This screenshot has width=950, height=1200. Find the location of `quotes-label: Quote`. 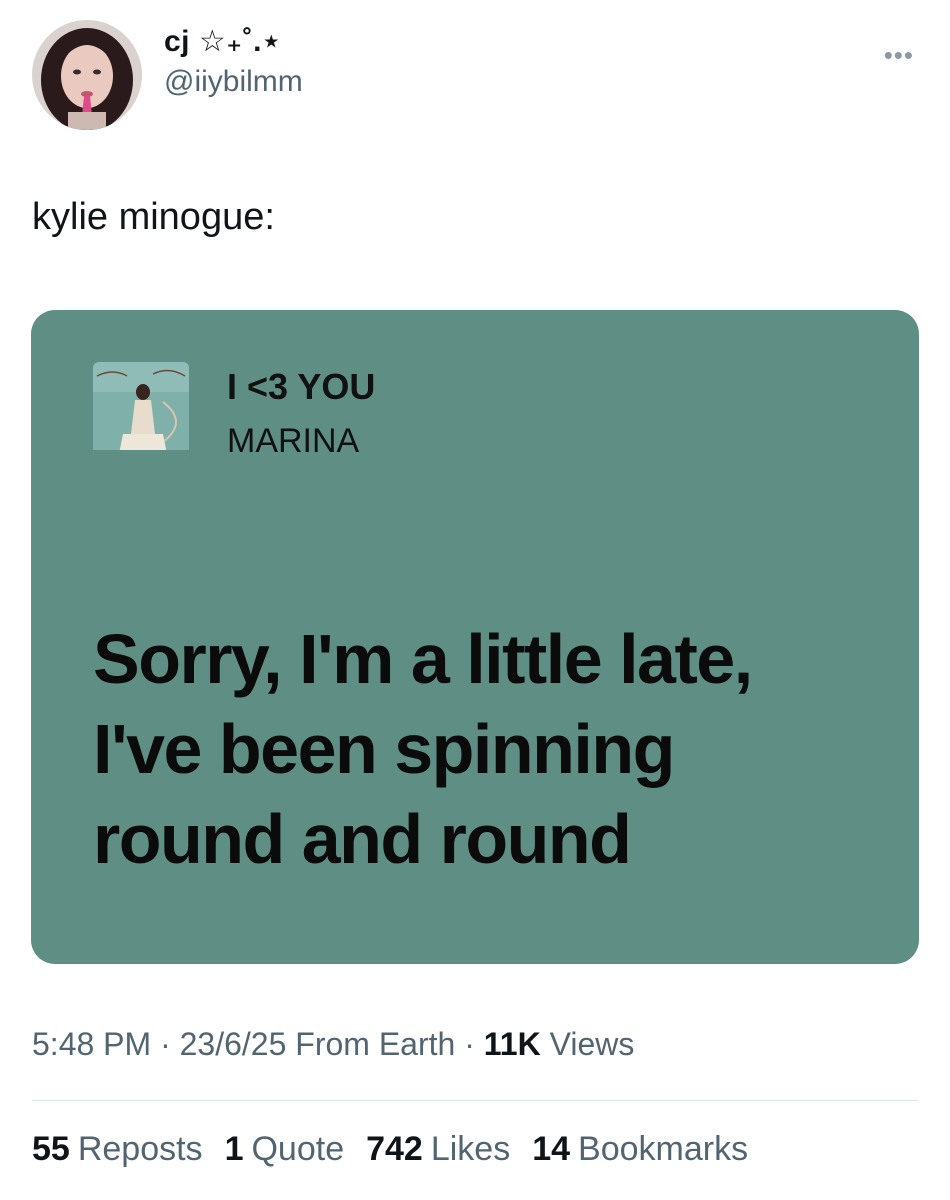

quotes-label: Quote is located at coordinates (298, 1149).